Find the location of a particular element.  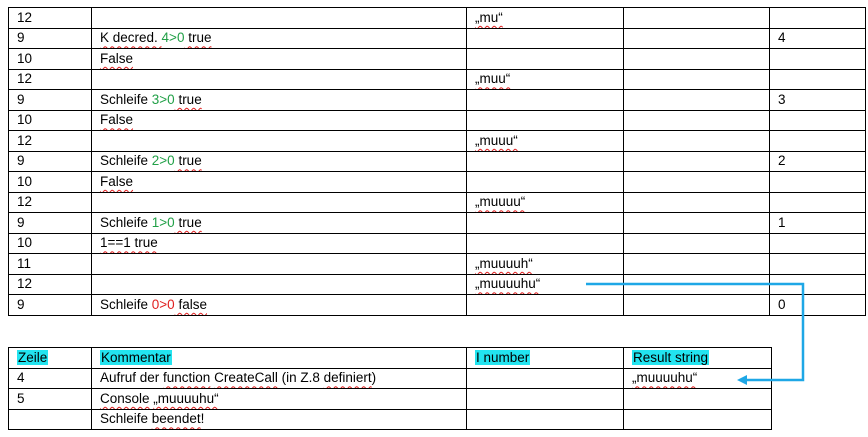

arrow-line is located at coordinates (695, 332).